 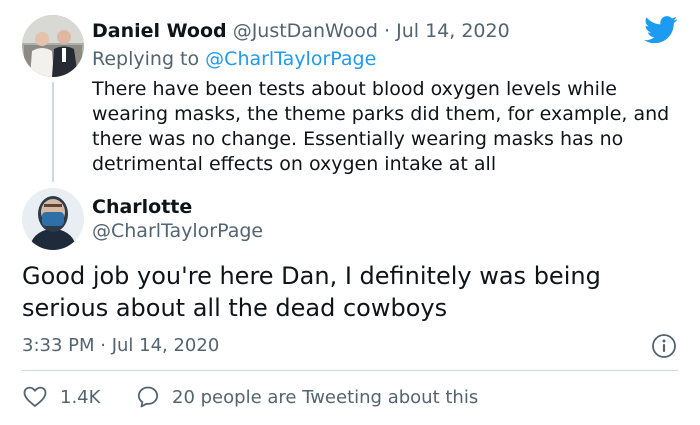 What do you see at coordinates (664, 346) in the screenshot?
I see `info-icon` at bounding box center [664, 346].